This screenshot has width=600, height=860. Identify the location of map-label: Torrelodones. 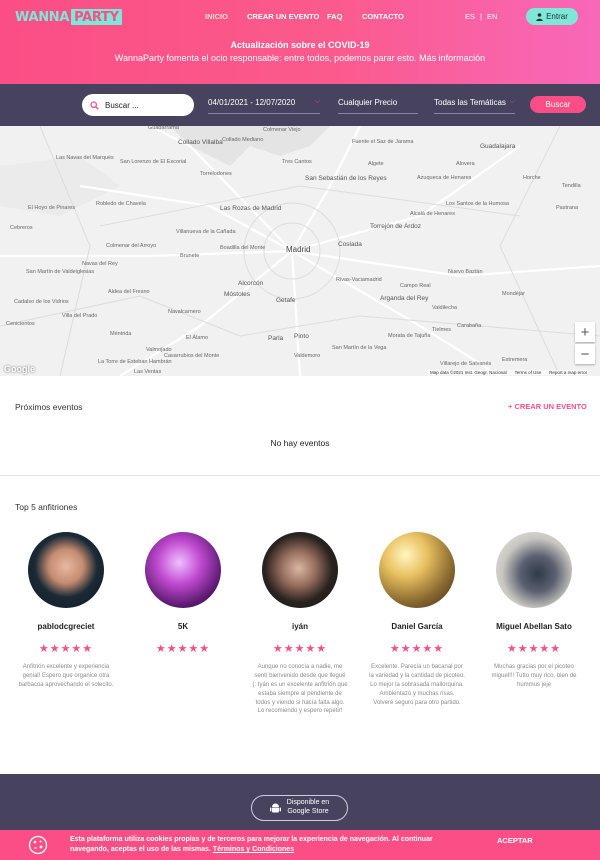
(216, 174).